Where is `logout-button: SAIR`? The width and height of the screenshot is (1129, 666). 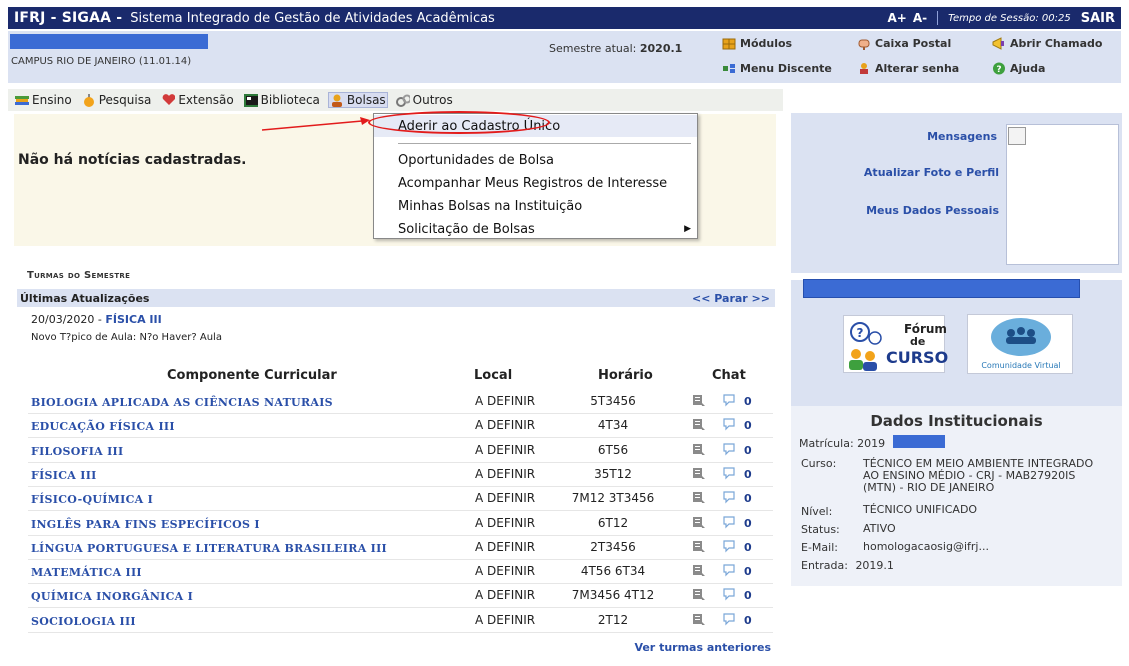
logout-button: SAIR is located at coordinates (1098, 18).